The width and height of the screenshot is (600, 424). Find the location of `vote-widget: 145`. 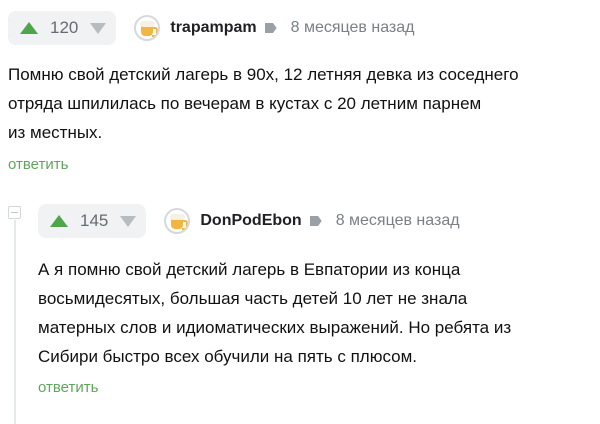

vote-widget: 145 is located at coordinates (92, 221).